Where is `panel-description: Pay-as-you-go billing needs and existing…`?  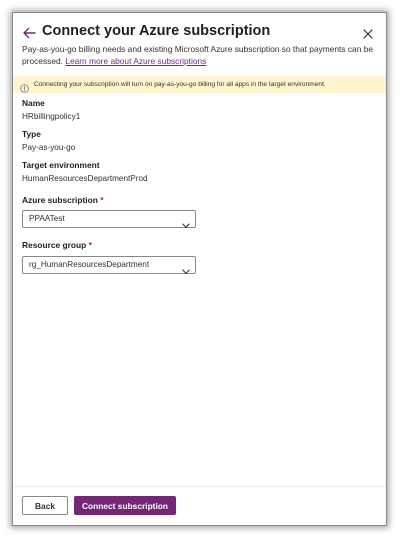
panel-description: Pay-as-you-go billing needs and existing… is located at coordinates (198, 55).